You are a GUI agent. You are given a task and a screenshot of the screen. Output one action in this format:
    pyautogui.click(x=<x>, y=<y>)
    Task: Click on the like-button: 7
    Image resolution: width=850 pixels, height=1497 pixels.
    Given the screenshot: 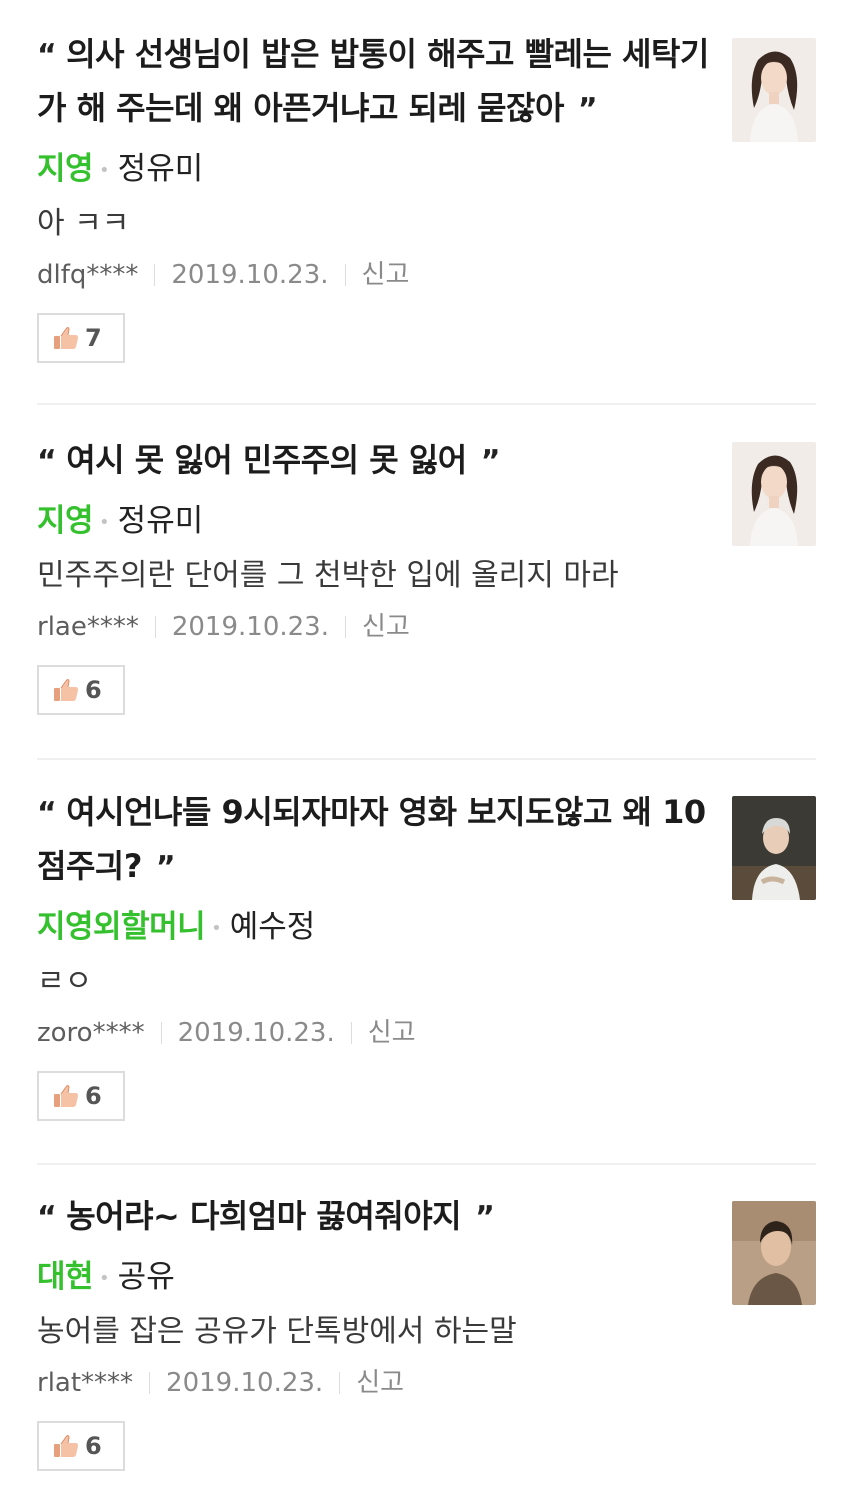 What is the action you would take?
    pyautogui.click(x=81, y=338)
    